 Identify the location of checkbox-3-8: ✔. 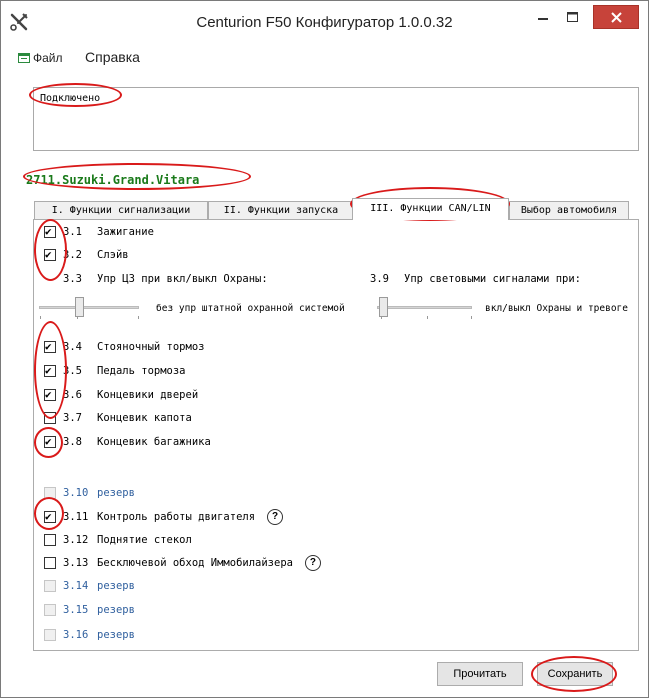
(50, 442).